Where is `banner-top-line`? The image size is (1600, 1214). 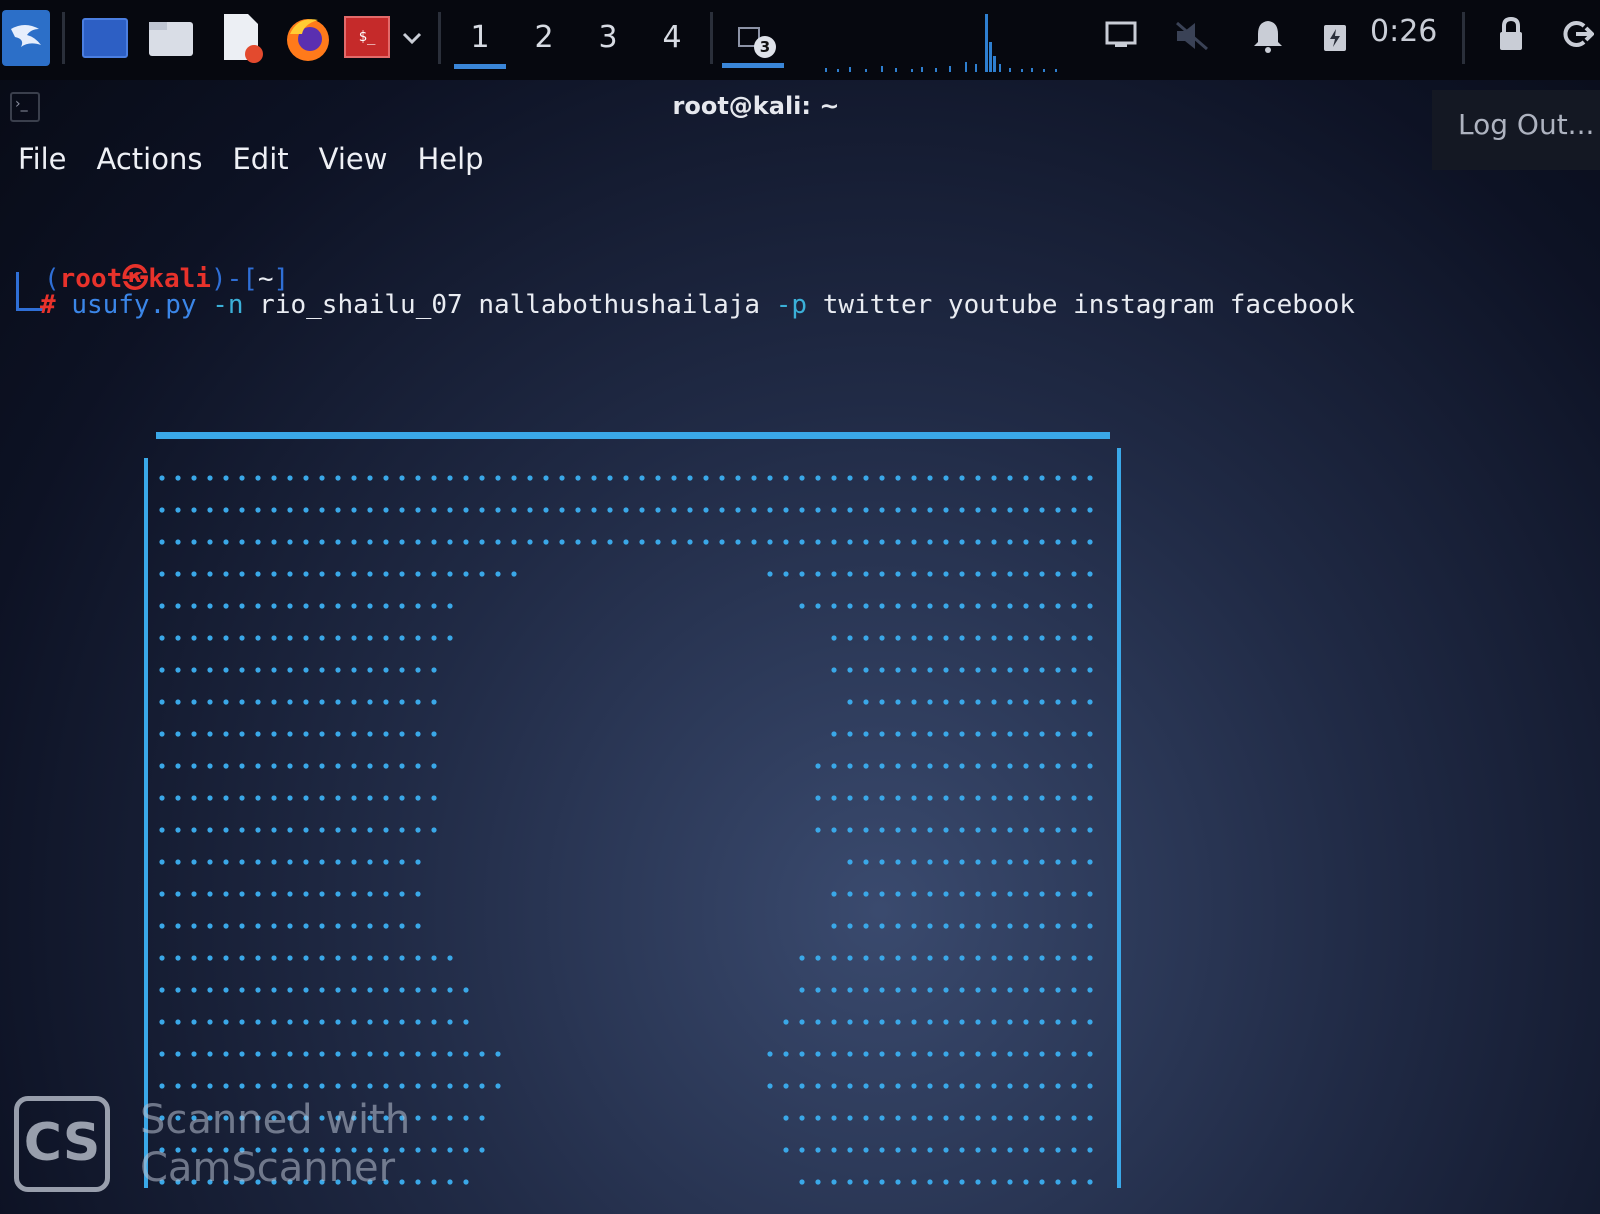 banner-top-line is located at coordinates (633, 435).